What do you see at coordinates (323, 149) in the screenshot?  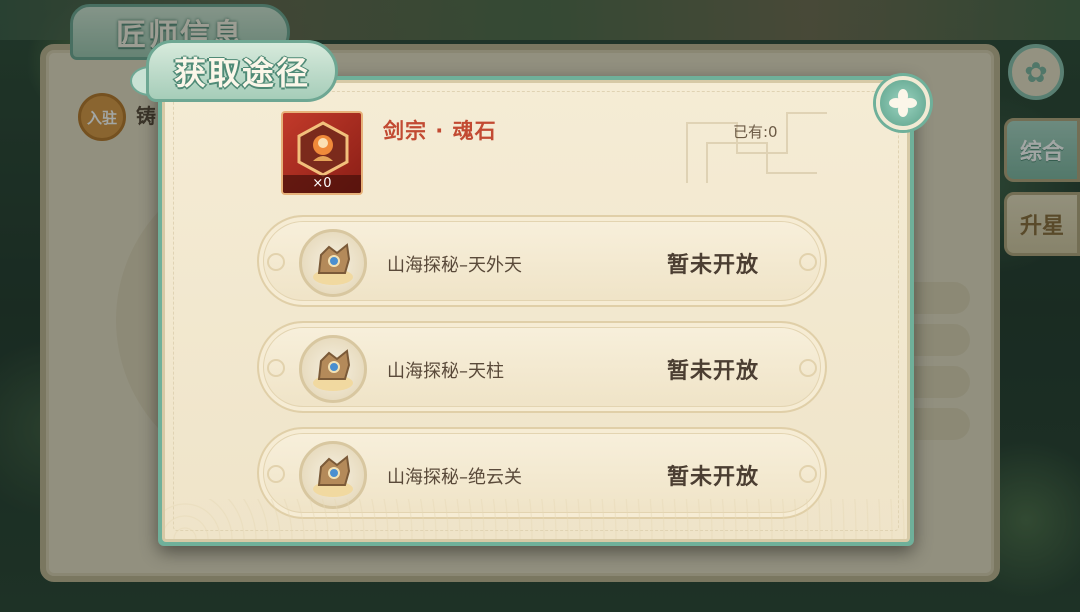 I see `soul-stone-hexagon-icon` at bounding box center [323, 149].